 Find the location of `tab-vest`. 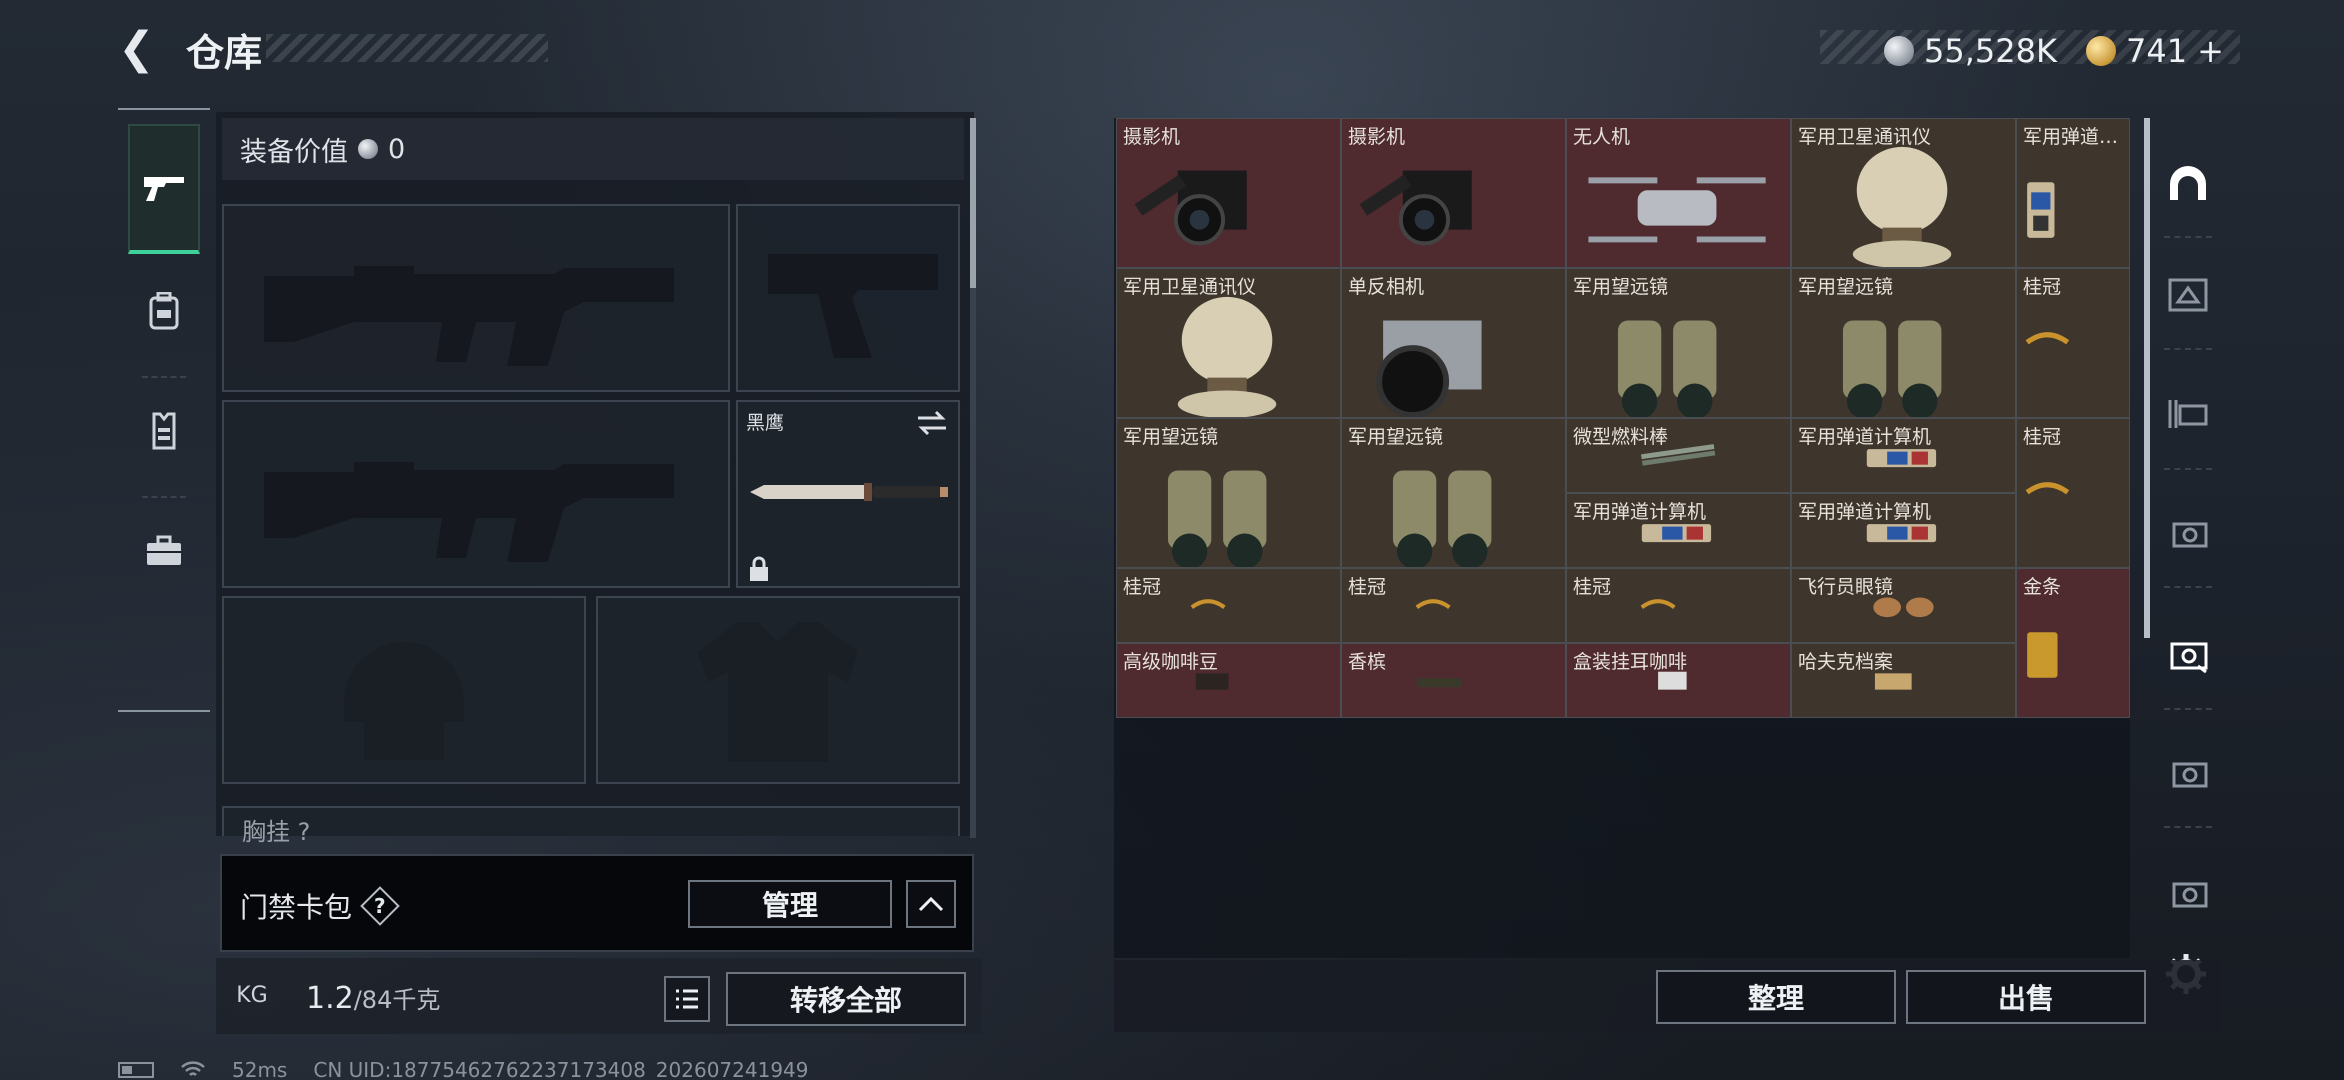

tab-vest is located at coordinates (164, 432).